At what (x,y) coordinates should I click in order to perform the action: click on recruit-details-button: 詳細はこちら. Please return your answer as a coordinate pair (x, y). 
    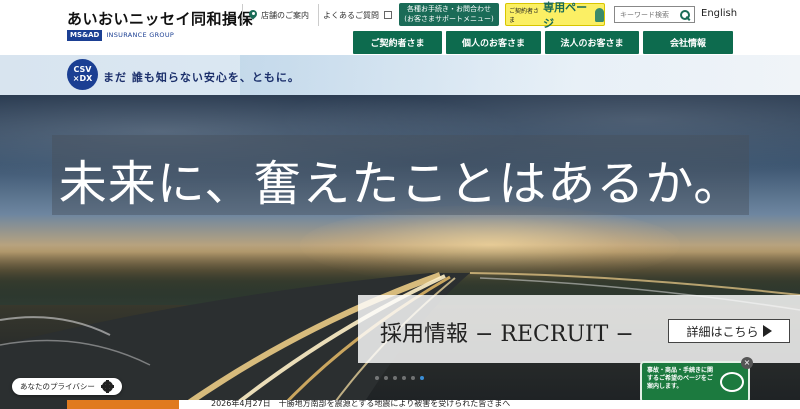
    Looking at the image, I should click on (729, 331).